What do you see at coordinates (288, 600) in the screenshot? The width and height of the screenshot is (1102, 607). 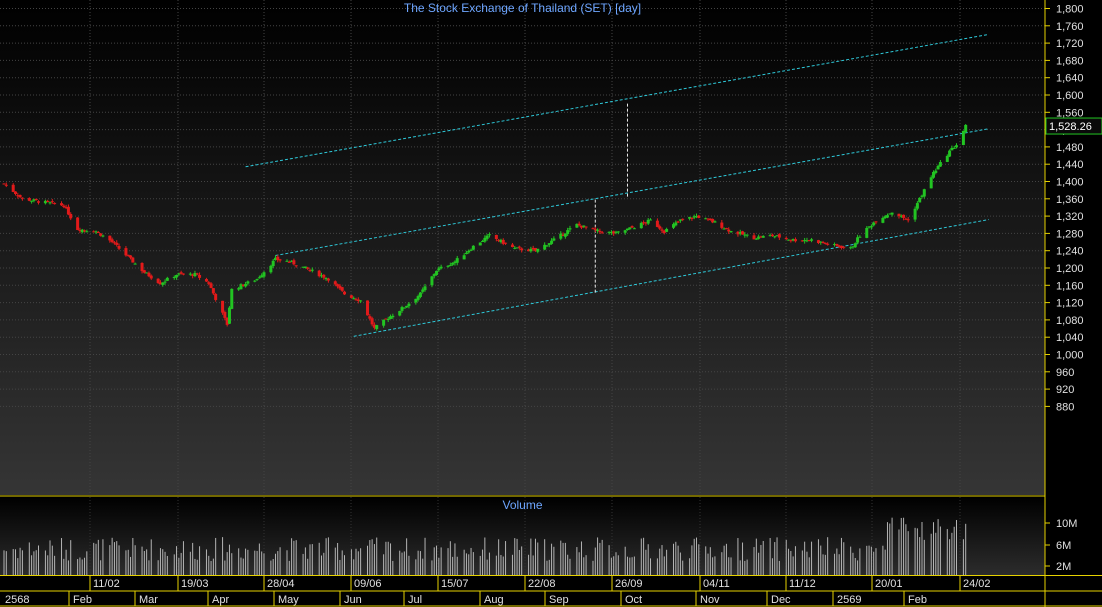 I see `month-tick-label: May` at bounding box center [288, 600].